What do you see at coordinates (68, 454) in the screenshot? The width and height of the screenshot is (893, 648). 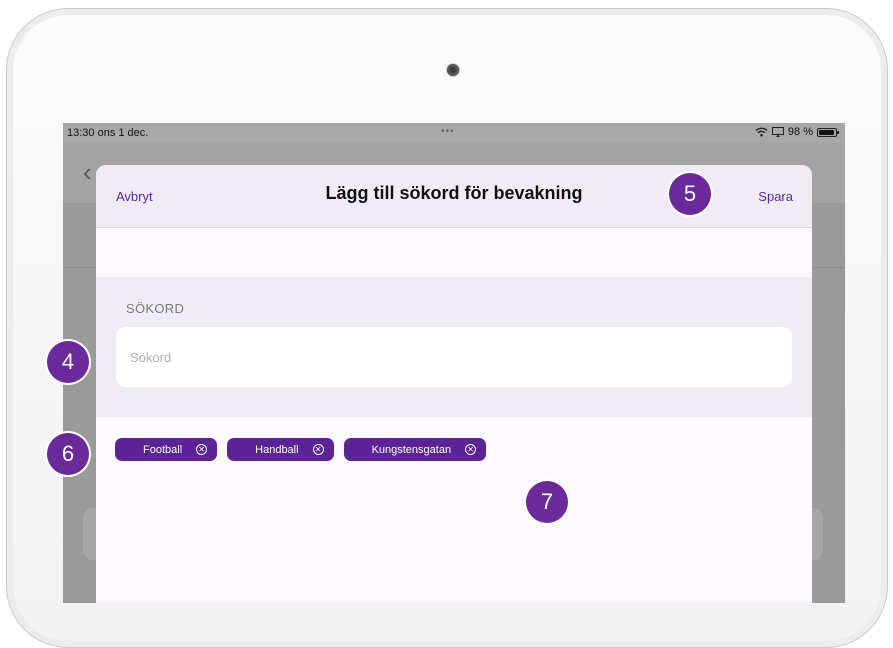 I see `annotation-badge-6: 6` at bounding box center [68, 454].